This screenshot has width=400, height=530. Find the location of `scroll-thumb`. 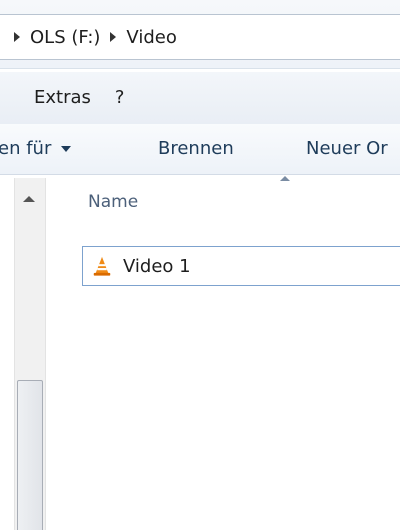

scroll-thumb is located at coordinates (30, 455).